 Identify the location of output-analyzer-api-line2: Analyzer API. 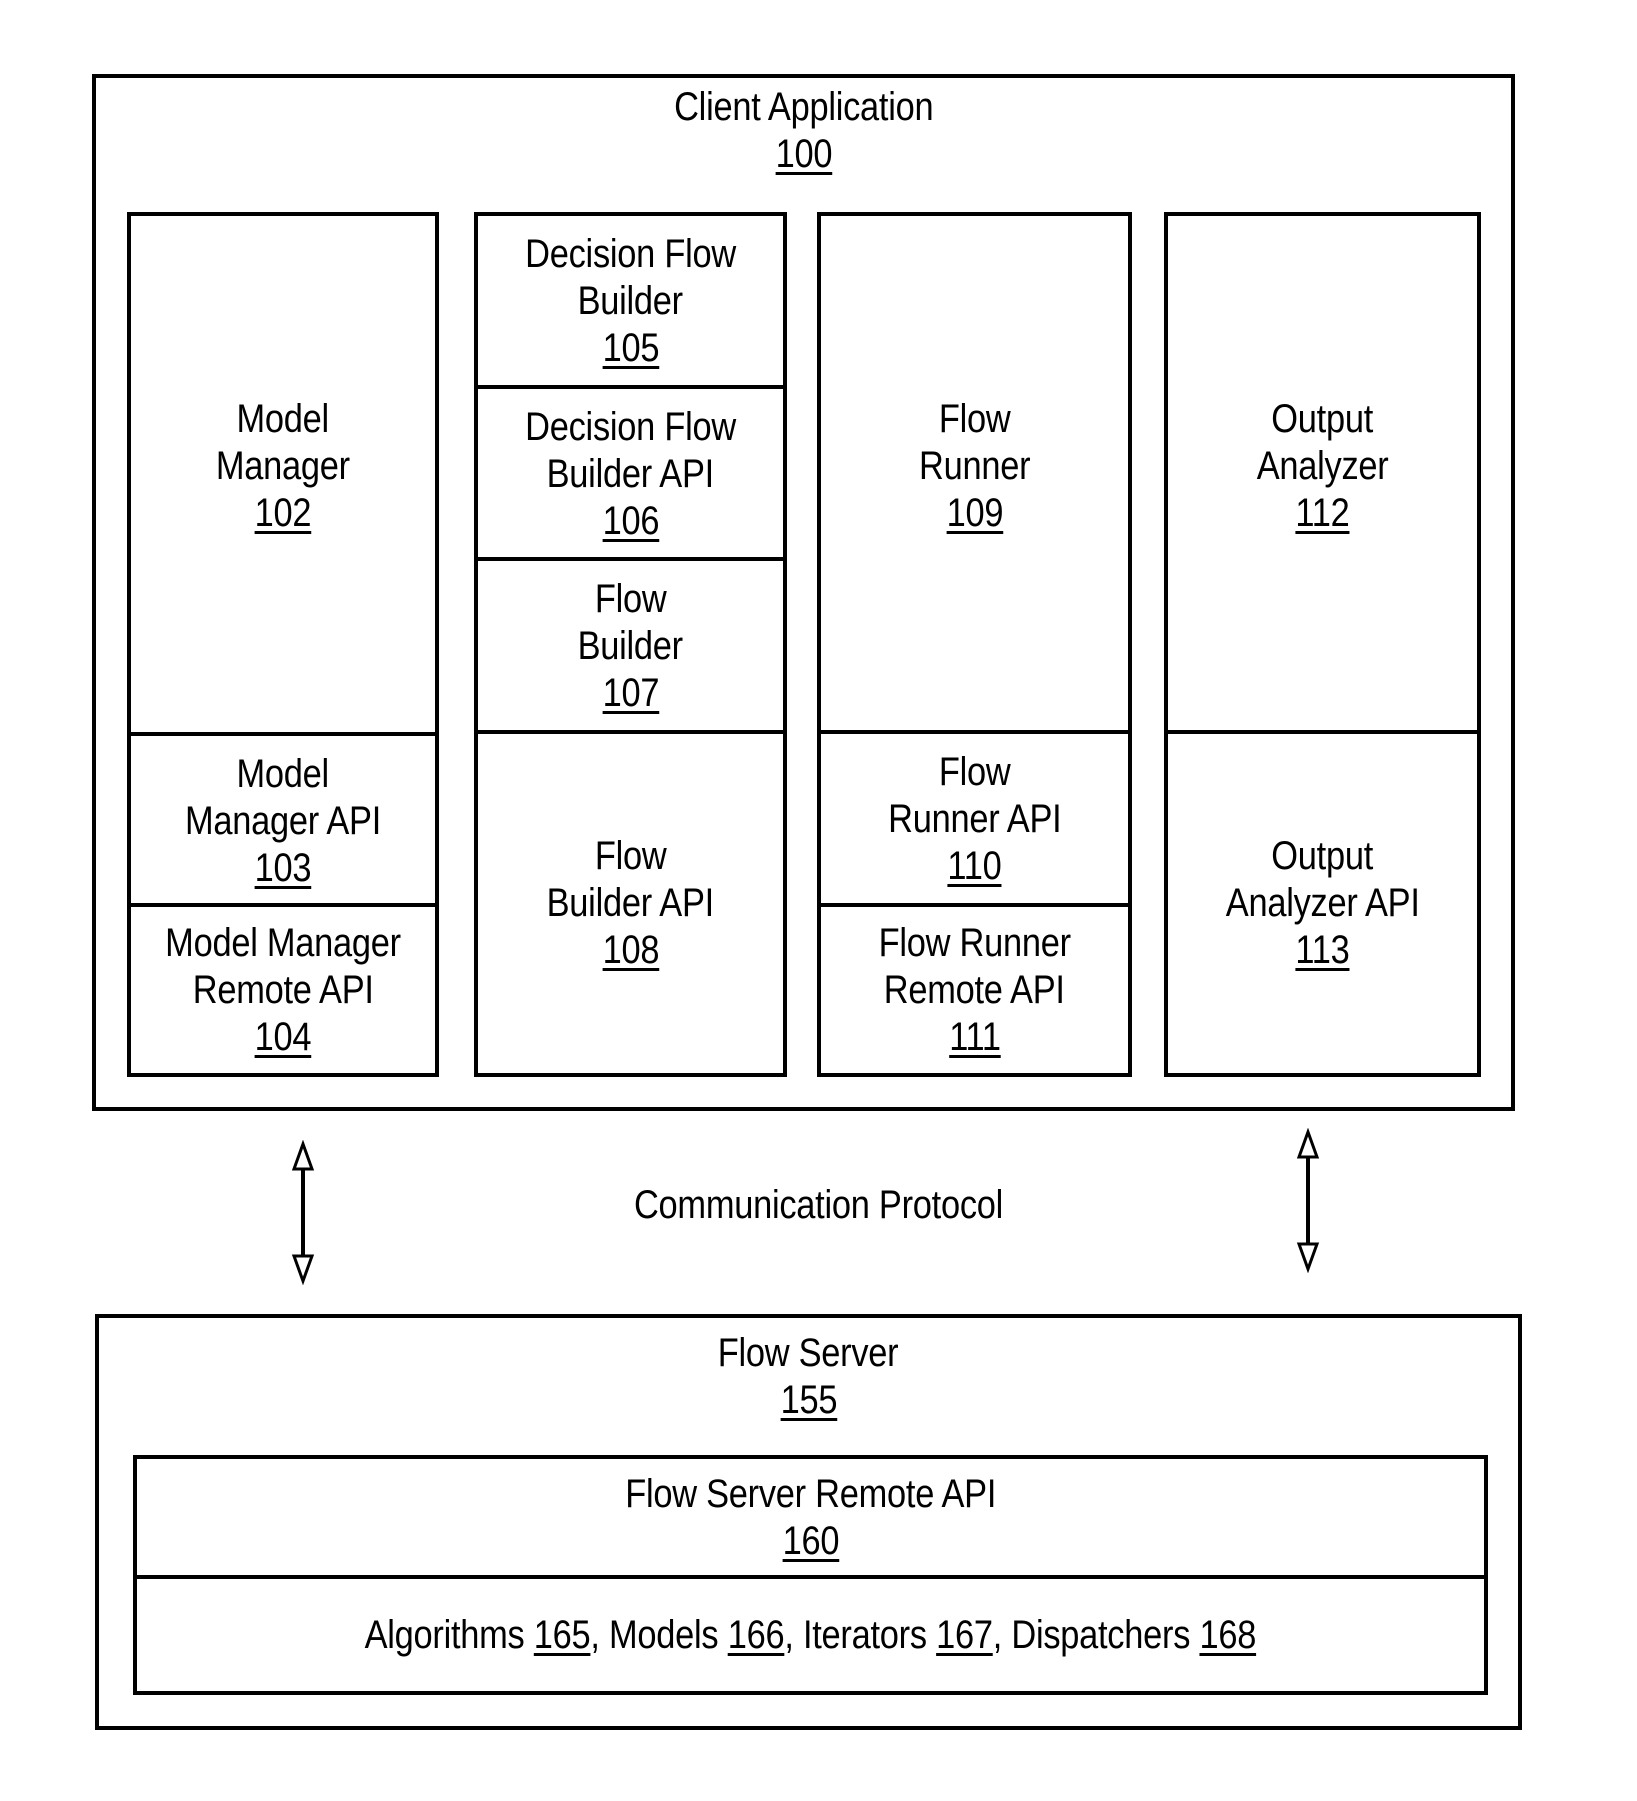
(1322, 903).